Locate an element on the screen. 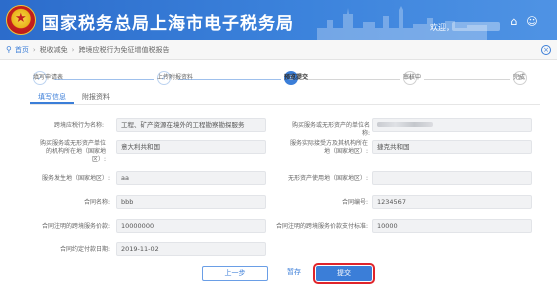  contract-pay-label: 合同注明的跨境服务价款支付标准: is located at coordinates (321, 226).